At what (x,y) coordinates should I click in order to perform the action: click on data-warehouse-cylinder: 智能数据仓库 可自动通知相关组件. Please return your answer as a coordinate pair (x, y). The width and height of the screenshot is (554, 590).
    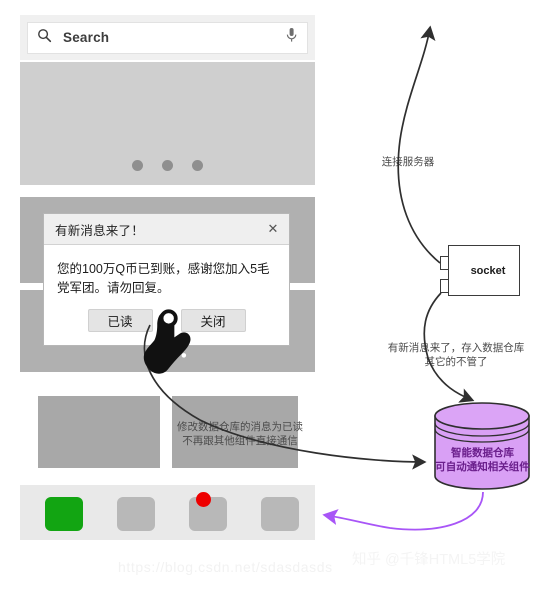
    Looking at the image, I should click on (482, 446).